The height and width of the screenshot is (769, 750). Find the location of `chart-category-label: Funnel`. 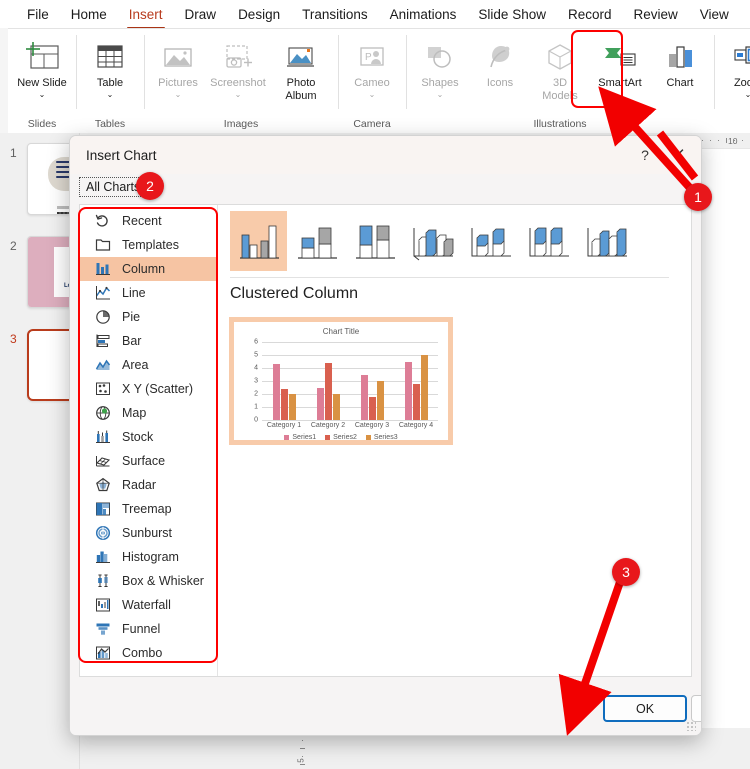

chart-category-label: Funnel is located at coordinates (141, 629).